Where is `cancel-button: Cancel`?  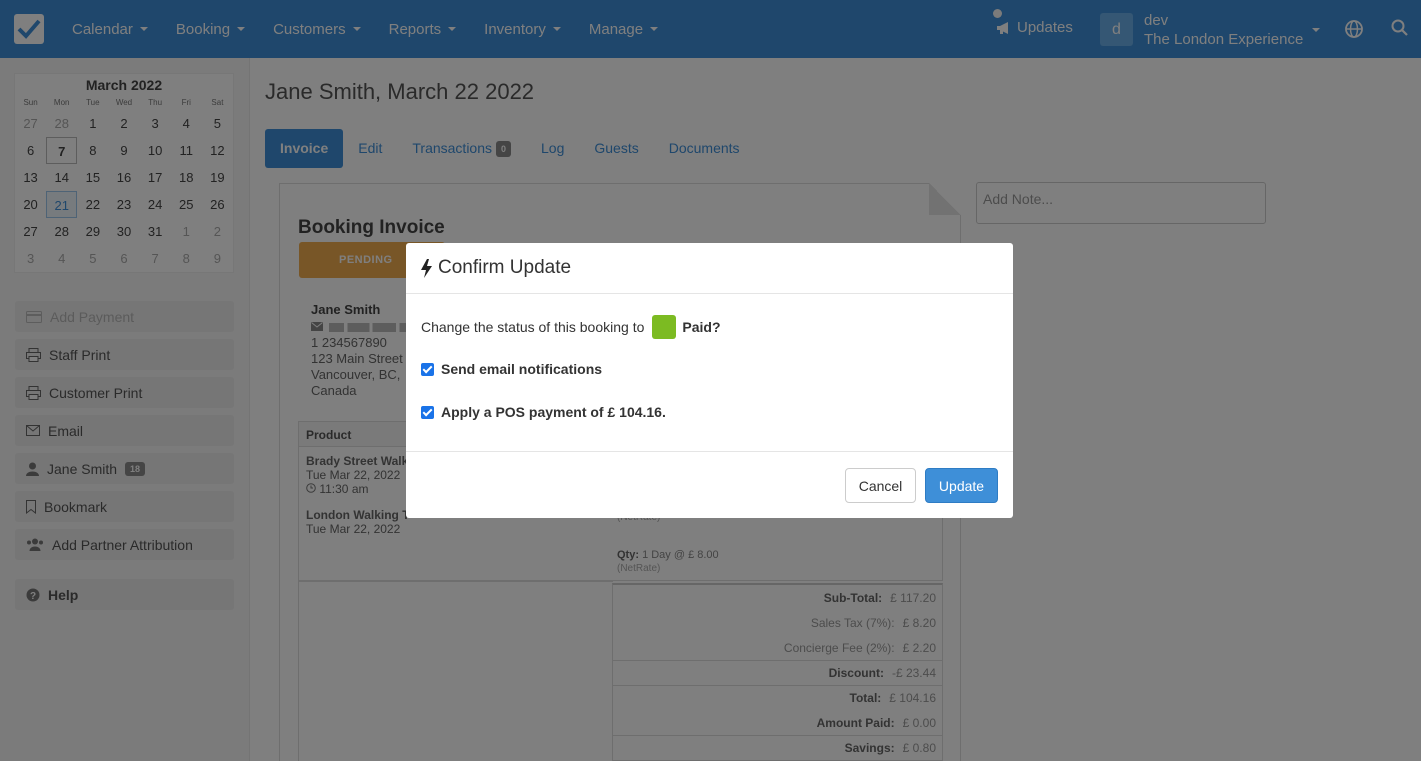 cancel-button: Cancel is located at coordinates (880, 485).